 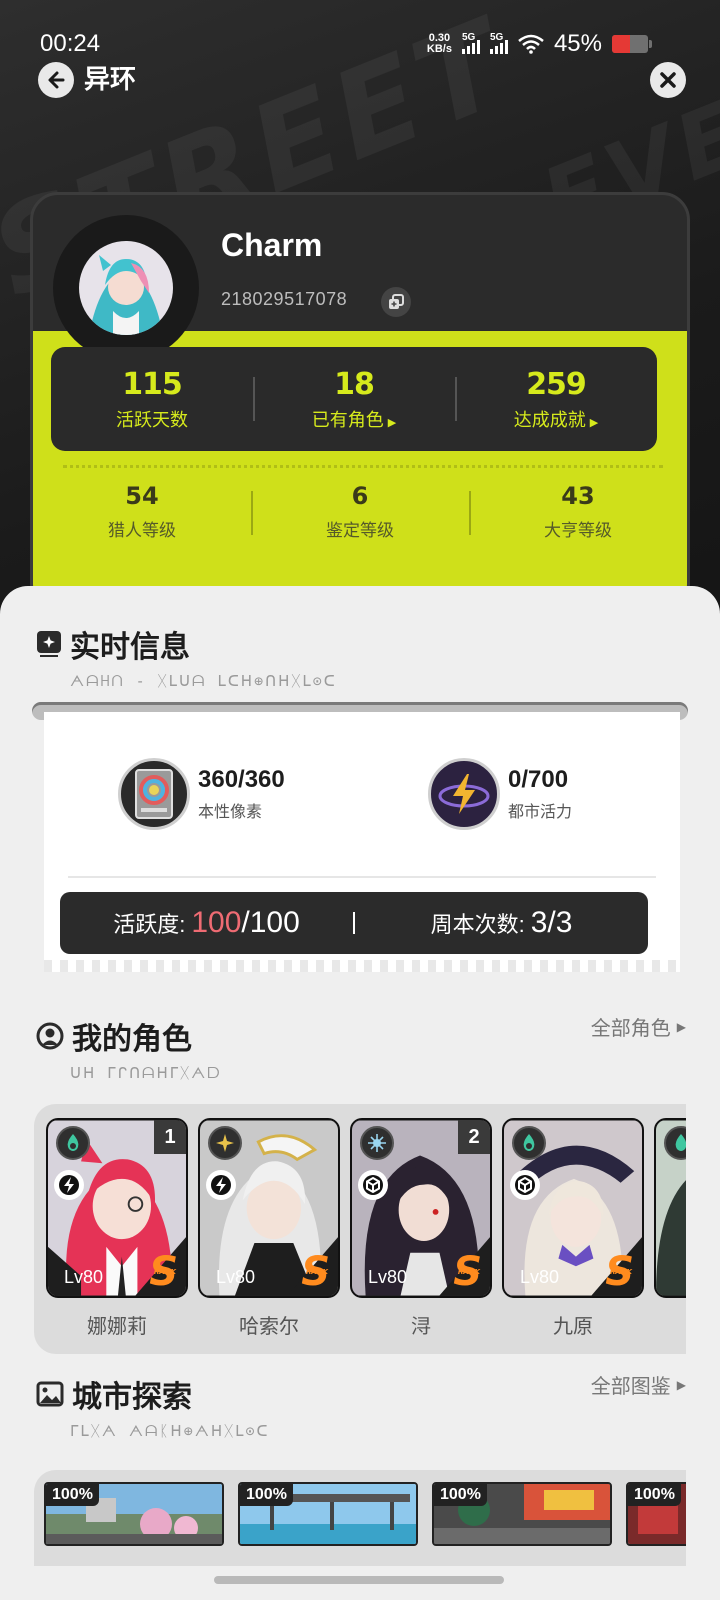 What do you see at coordinates (142, 511) in the screenshot?
I see `level-hunter: 54 猎人等级` at bounding box center [142, 511].